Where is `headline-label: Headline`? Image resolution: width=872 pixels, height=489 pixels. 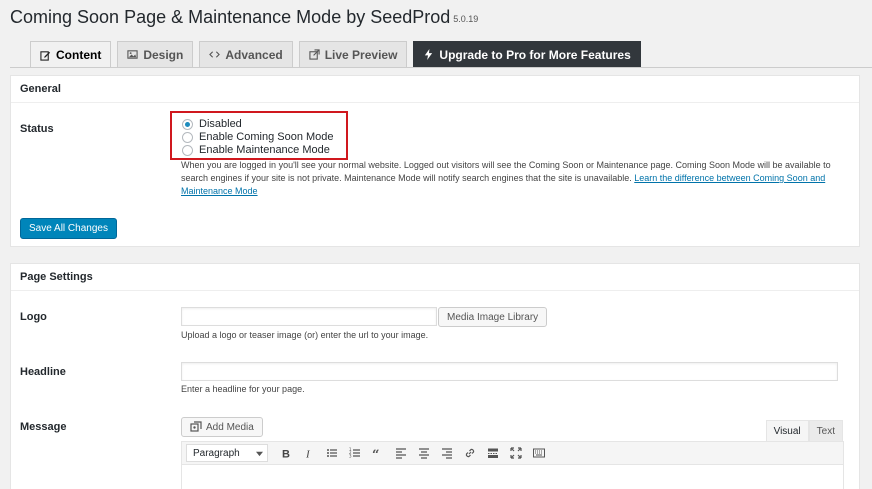 headline-label: Headline is located at coordinates (43, 372).